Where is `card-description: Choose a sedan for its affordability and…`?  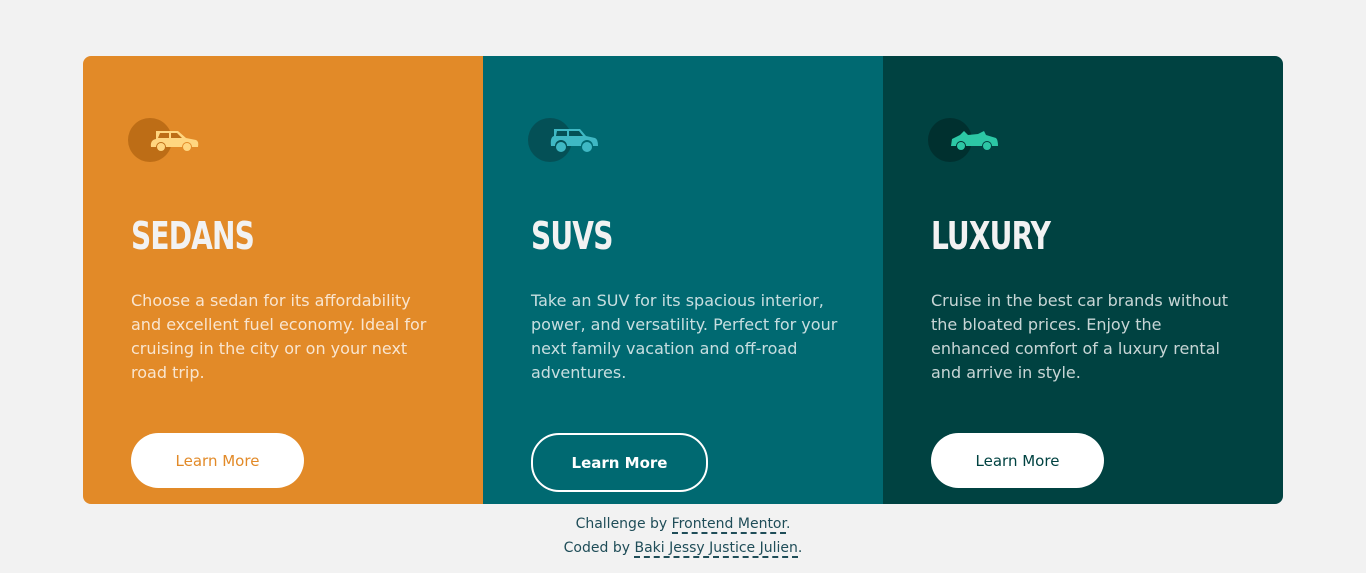
card-description: Choose a sedan for its affordability and… is located at coordinates (279, 336).